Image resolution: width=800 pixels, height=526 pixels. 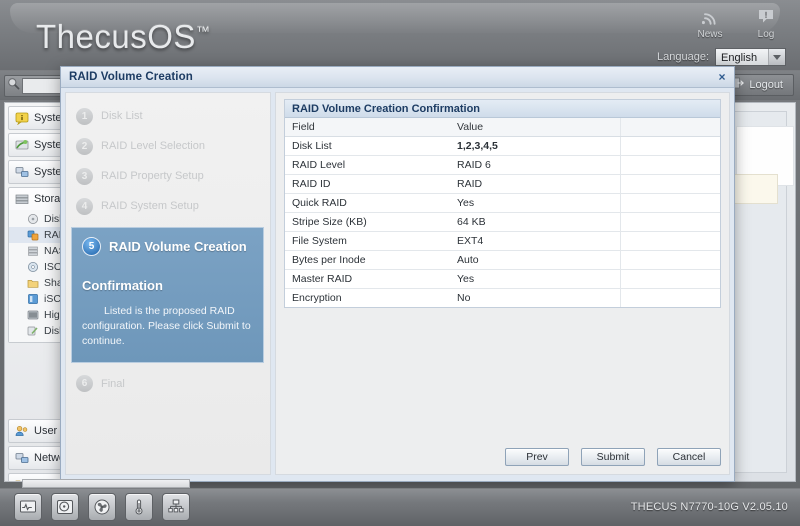 I want to click on system-status-icon, so click(x=28, y=507).